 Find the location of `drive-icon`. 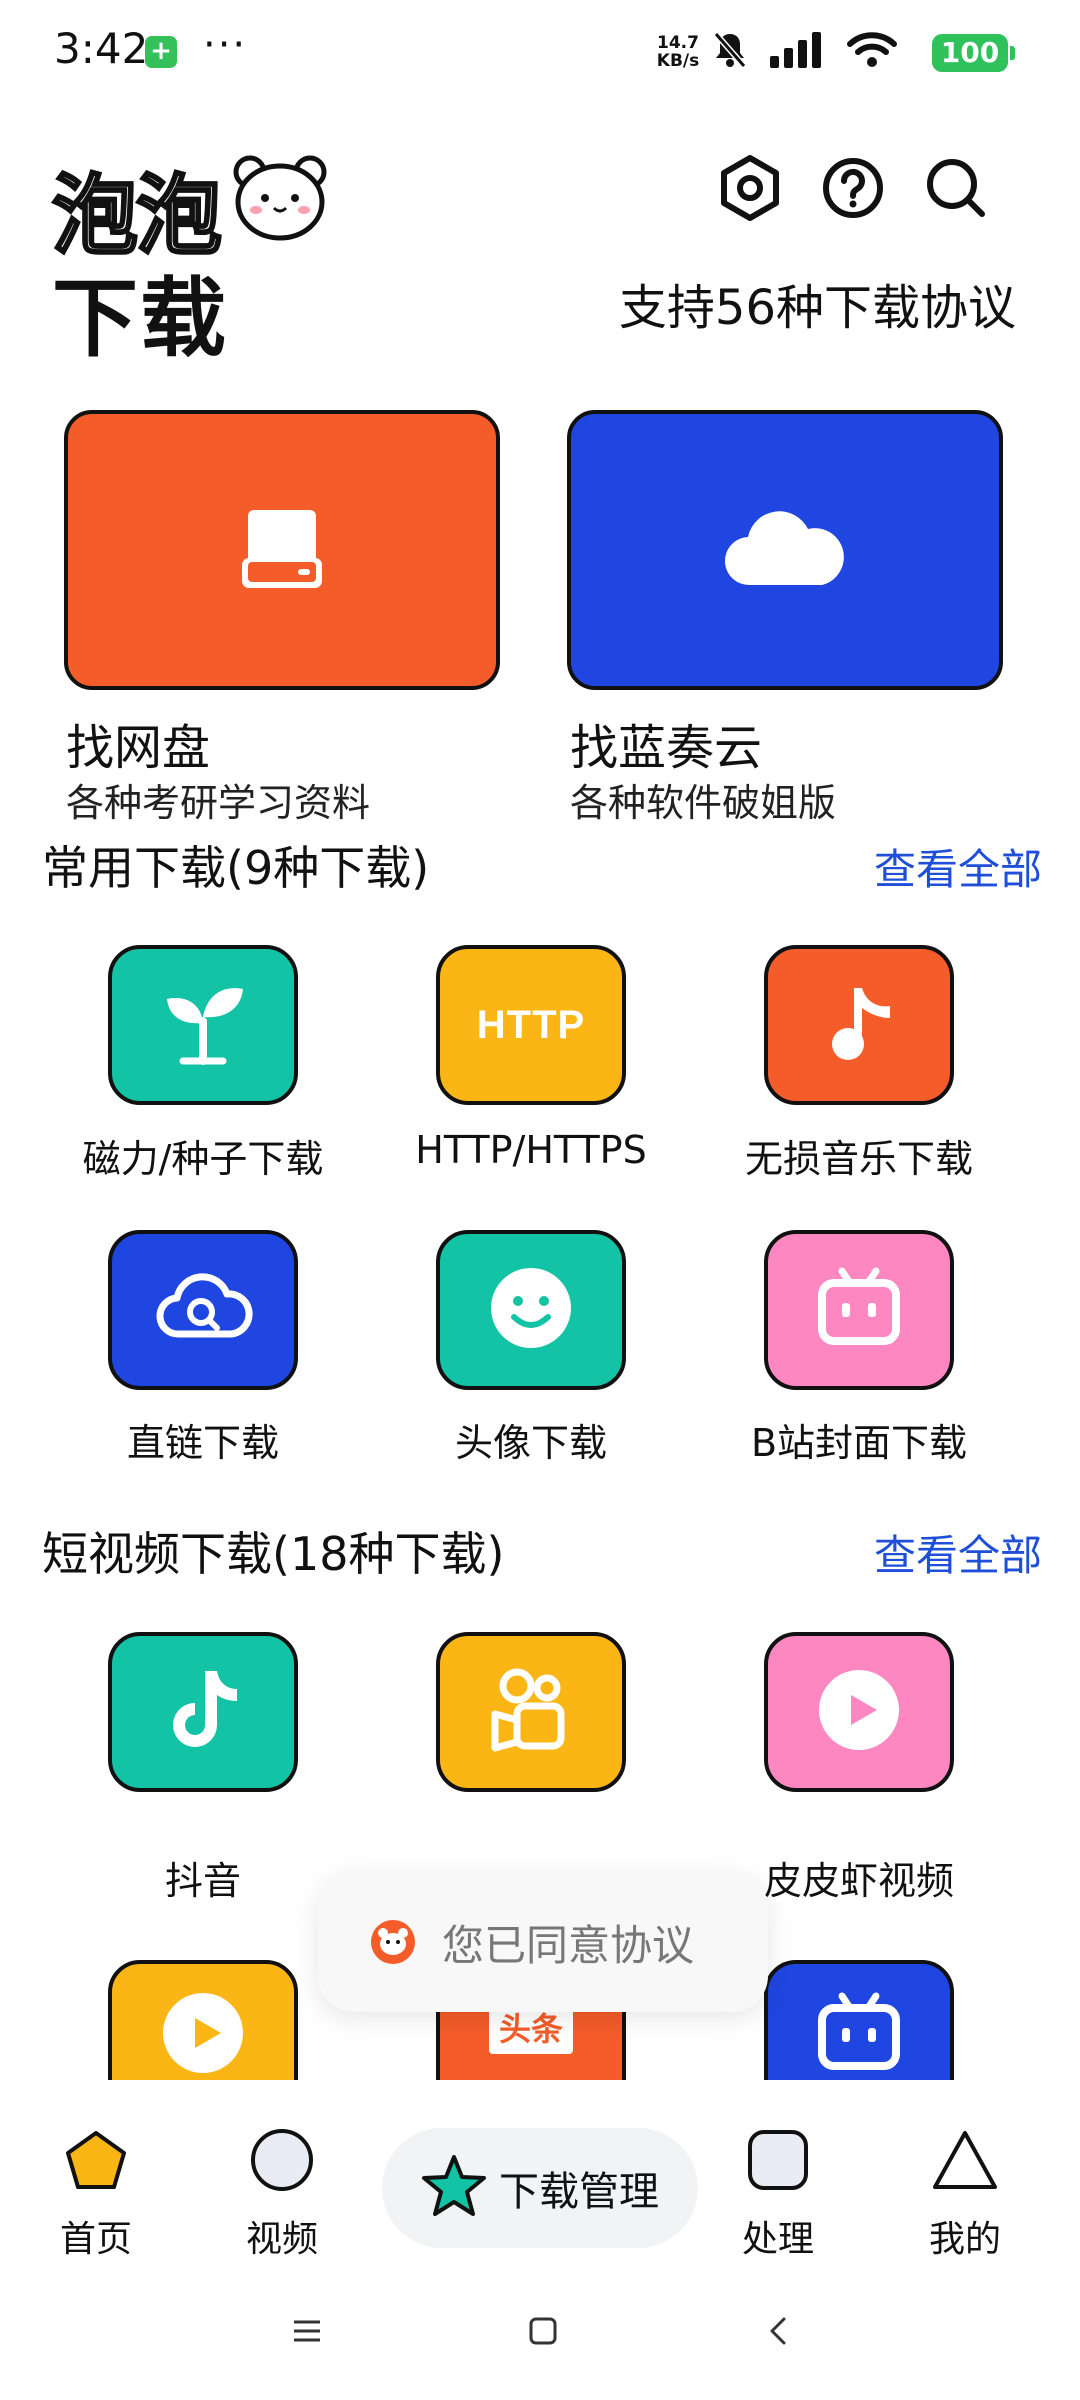

drive-icon is located at coordinates (282, 550).